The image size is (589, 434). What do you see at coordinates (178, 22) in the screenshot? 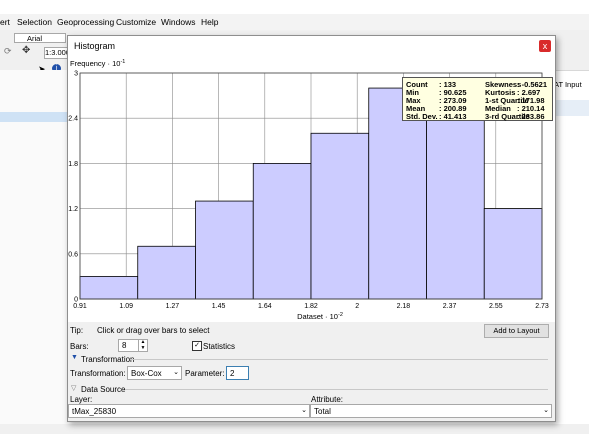
I see `menu-windows: Windows` at bounding box center [178, 22].